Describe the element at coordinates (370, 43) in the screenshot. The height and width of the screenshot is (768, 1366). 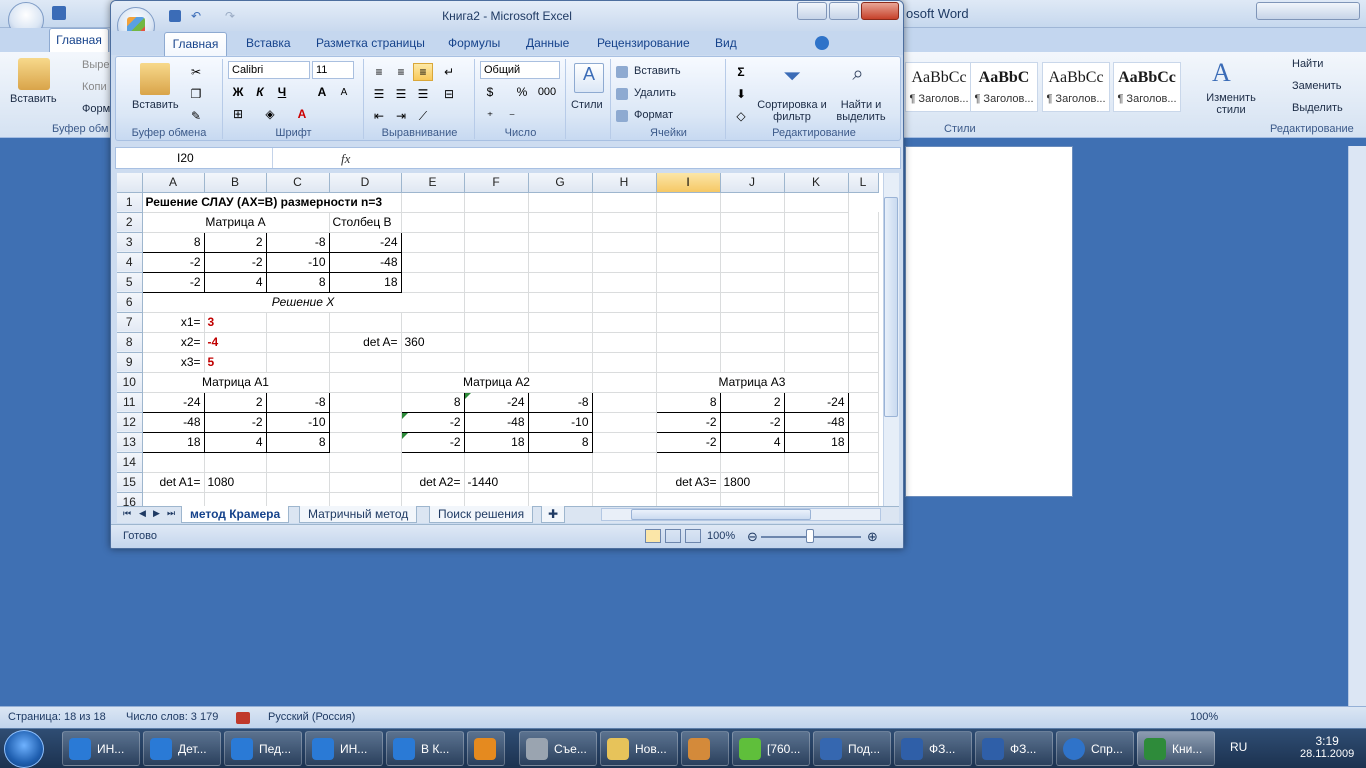
I see `tab-page-layout: Разметка страницы` at that location.